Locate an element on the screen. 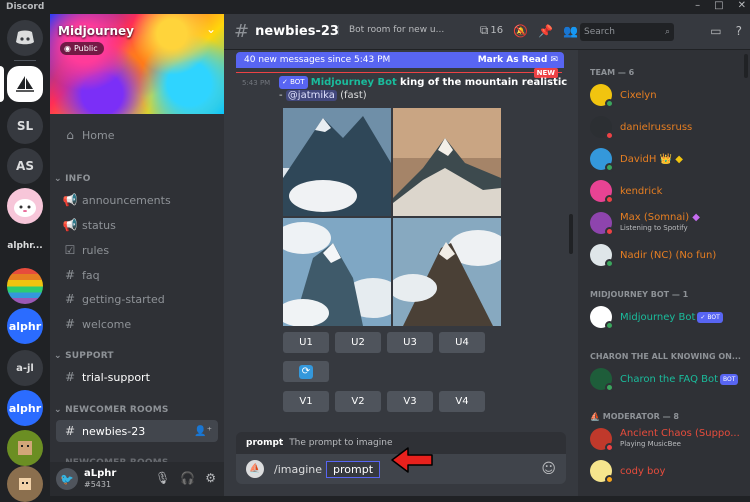  rainbow-flag-icon is located at coordinates (25, 286).